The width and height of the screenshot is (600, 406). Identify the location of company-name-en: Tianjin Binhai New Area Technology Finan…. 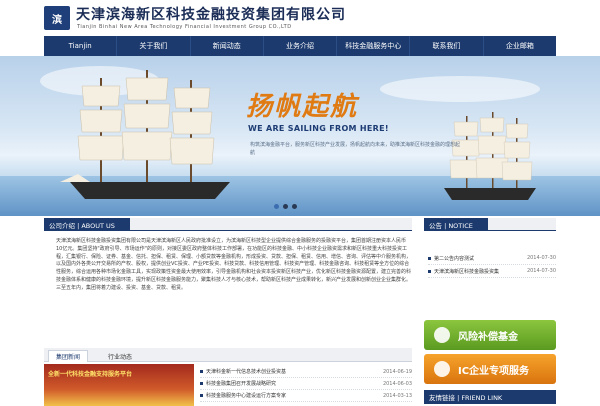
(184, 27).